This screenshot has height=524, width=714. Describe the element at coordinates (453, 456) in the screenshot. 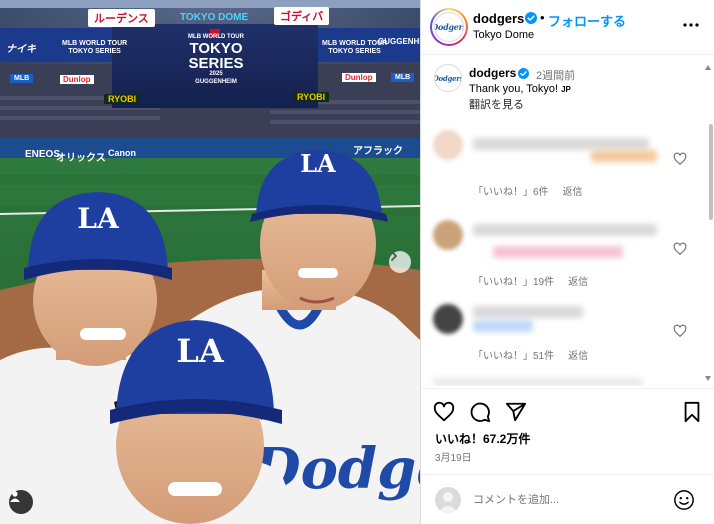

I see `post-date: 3月19日` at that location.